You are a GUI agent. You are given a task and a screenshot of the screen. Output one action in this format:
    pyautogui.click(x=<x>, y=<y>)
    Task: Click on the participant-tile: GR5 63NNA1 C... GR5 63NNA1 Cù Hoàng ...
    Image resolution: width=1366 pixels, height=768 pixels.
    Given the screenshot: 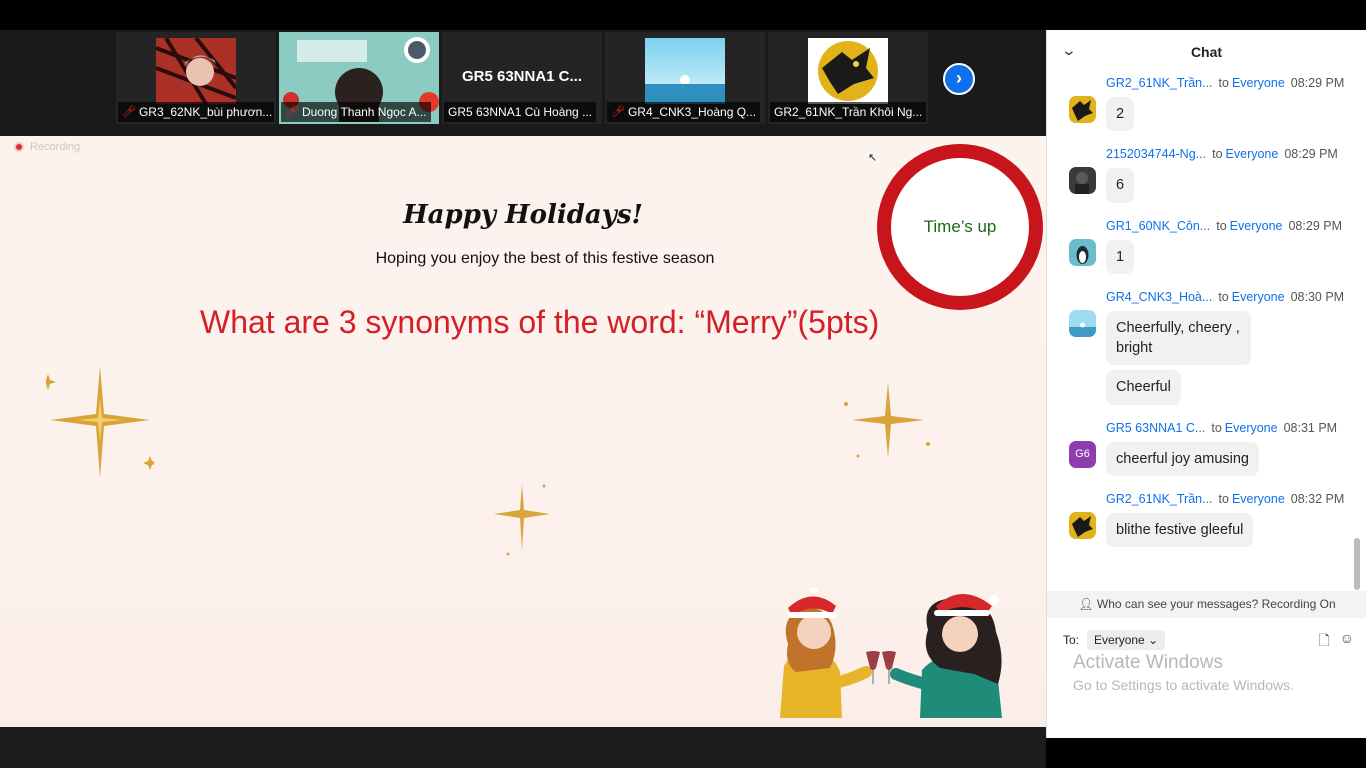 What is the action you would take?
    pyautogui.click(x=522, y=78)
    